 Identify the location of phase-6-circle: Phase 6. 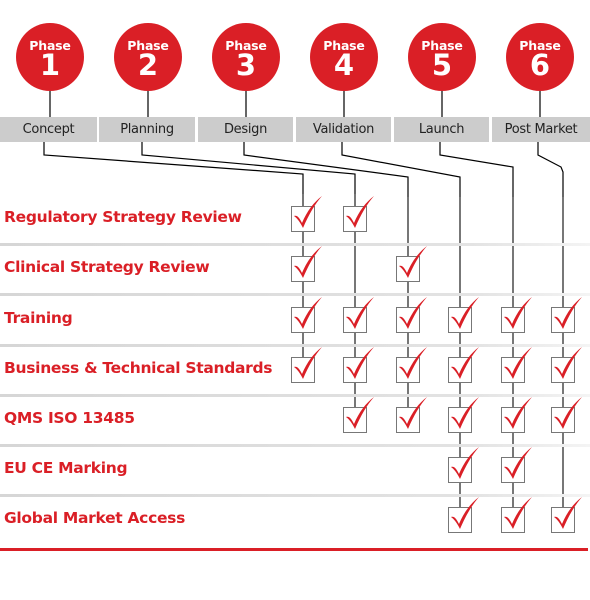
(540, 57).